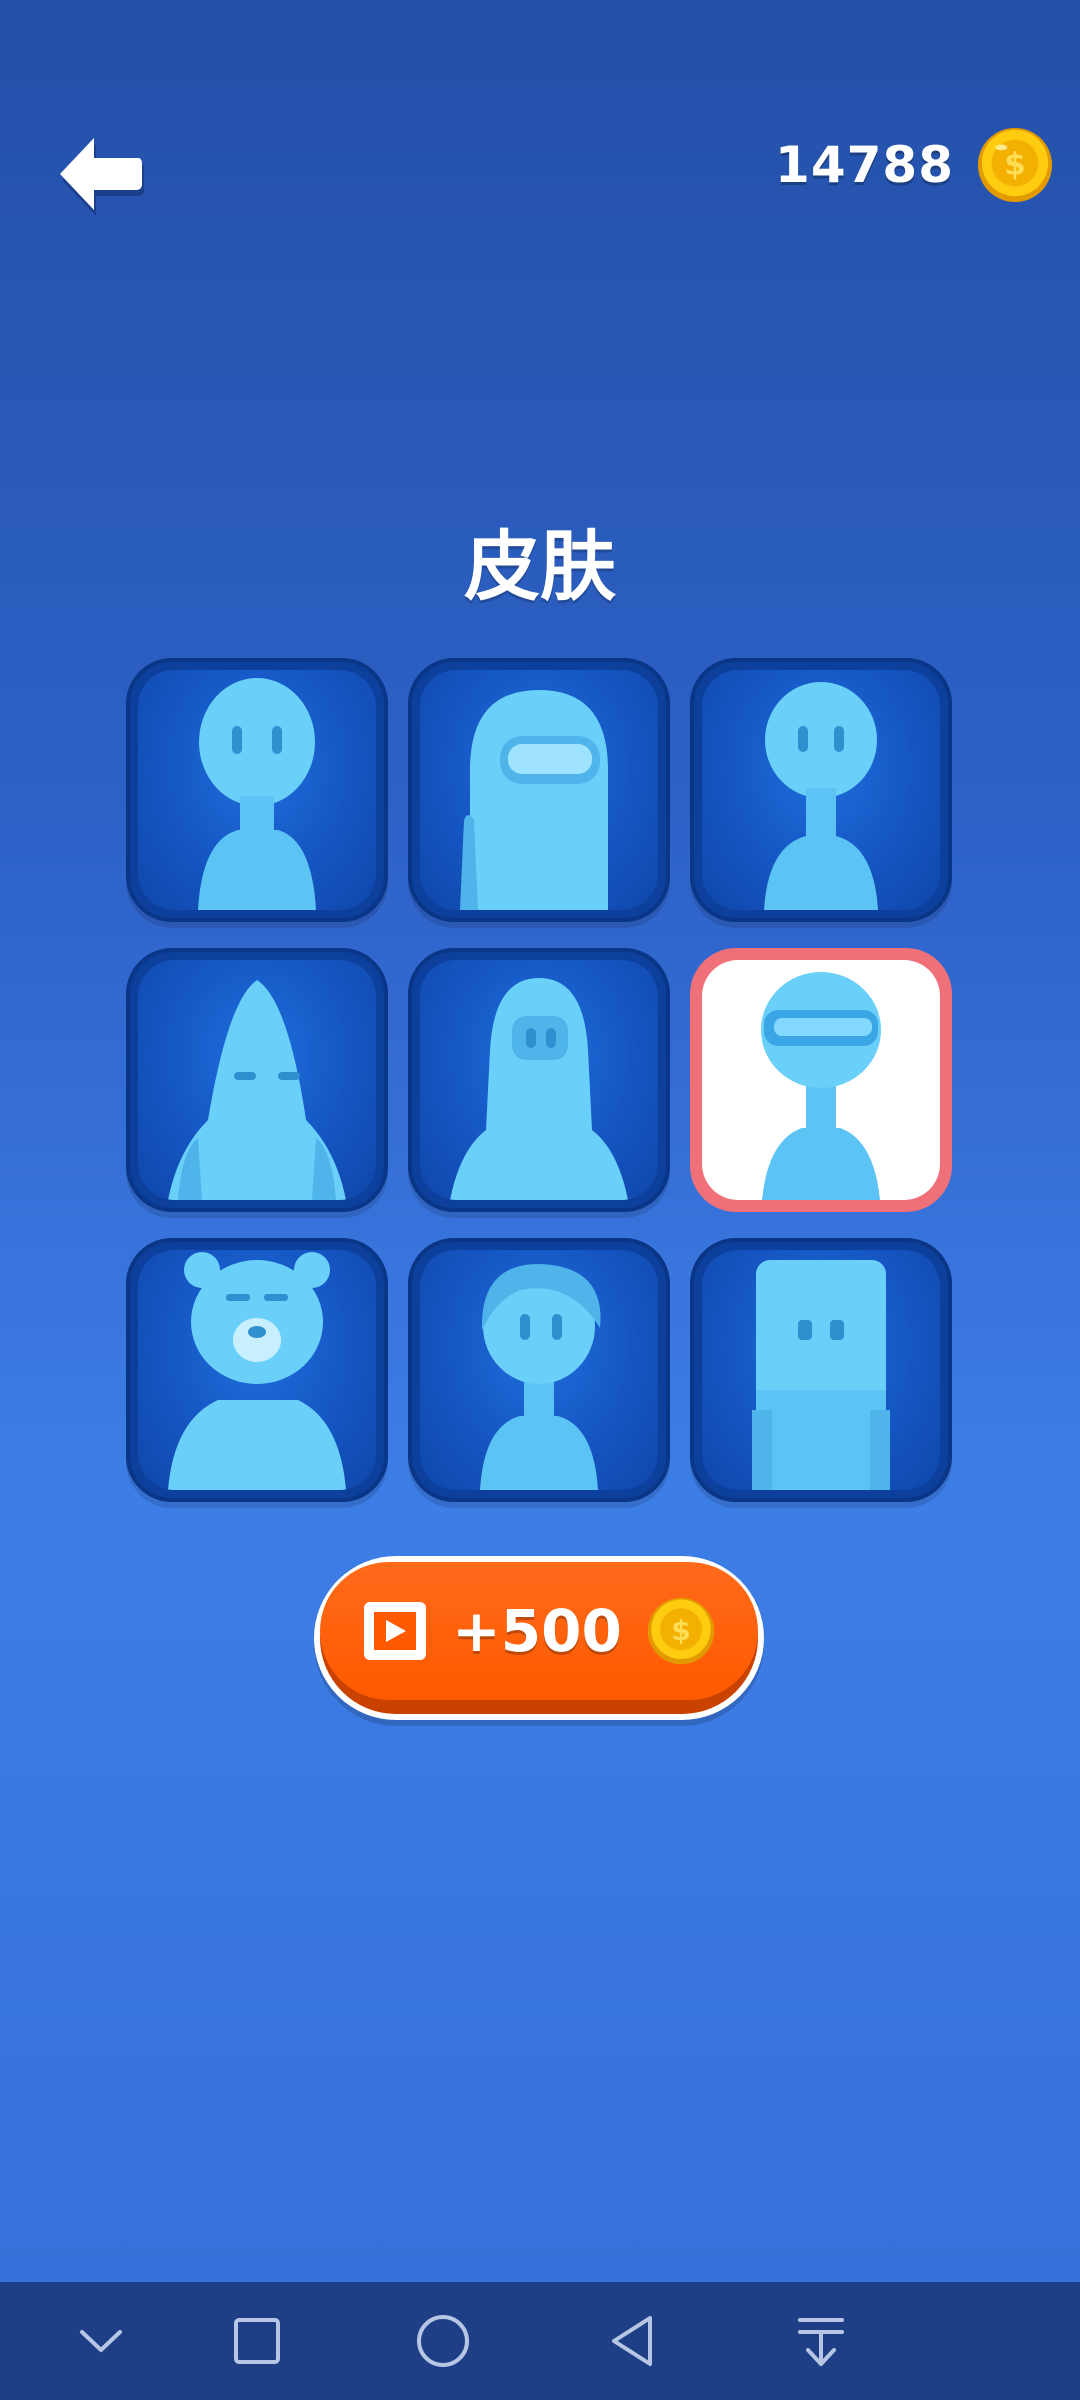 The width and height of the screenshot is (1080, 2400). I want to click on nav-back-button, so click(633, 2341).